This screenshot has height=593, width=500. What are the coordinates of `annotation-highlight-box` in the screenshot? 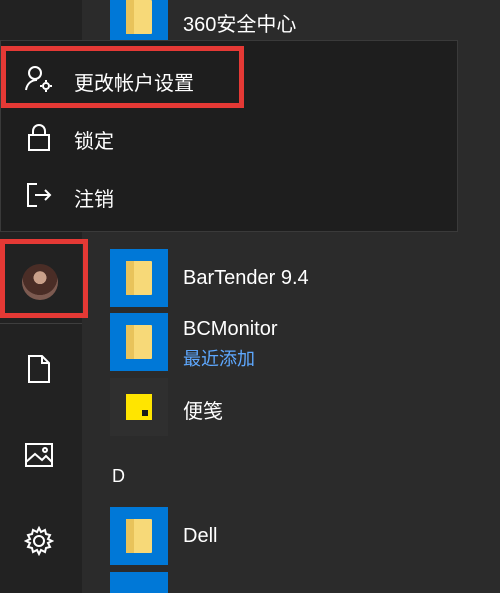 It's located at (122, 77).